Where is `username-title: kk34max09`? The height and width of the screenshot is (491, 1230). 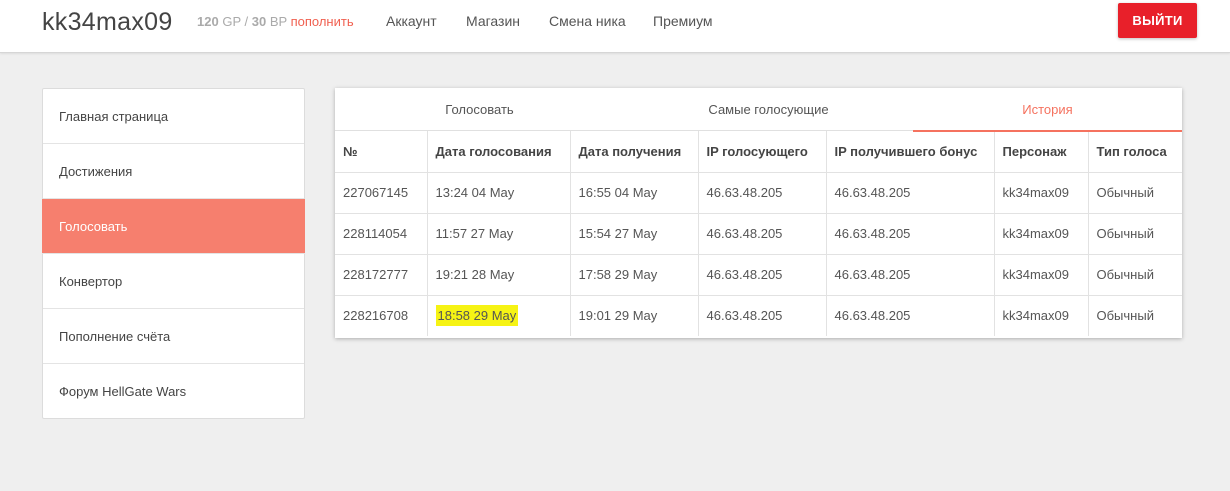 username-title: kk34max09 is located at coordinates (107, 22).